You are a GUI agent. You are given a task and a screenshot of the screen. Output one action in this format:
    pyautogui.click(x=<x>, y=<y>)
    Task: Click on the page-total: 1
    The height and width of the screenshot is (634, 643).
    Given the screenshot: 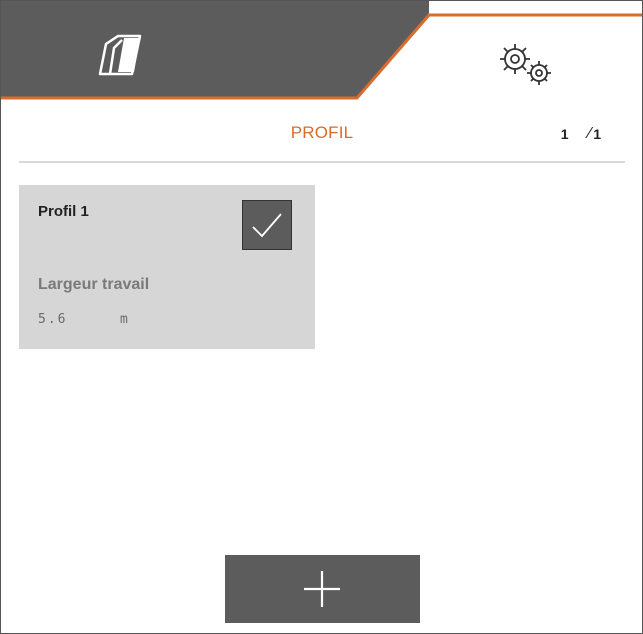 What is the action you would take?
    pyautogui.click(x=597, y=134)
    